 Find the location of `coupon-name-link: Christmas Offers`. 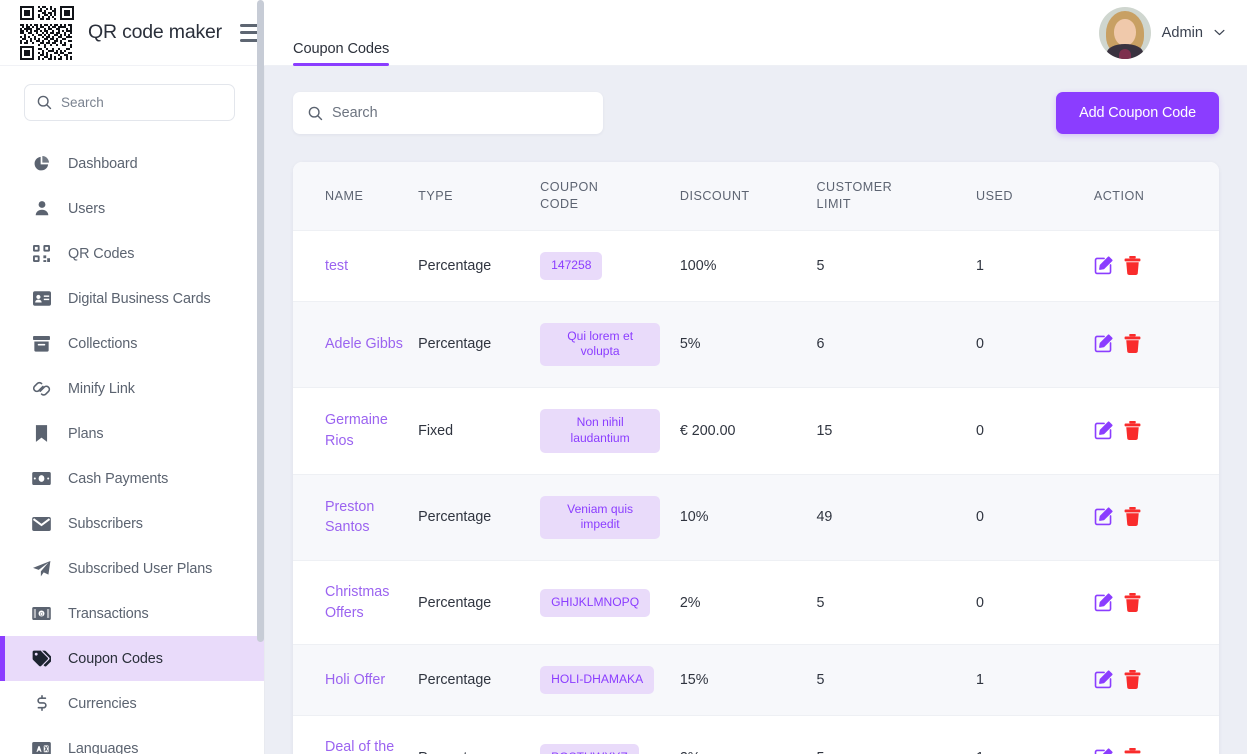

coupon-name-link: Christmas Offers is located at coordinates (371, 602).